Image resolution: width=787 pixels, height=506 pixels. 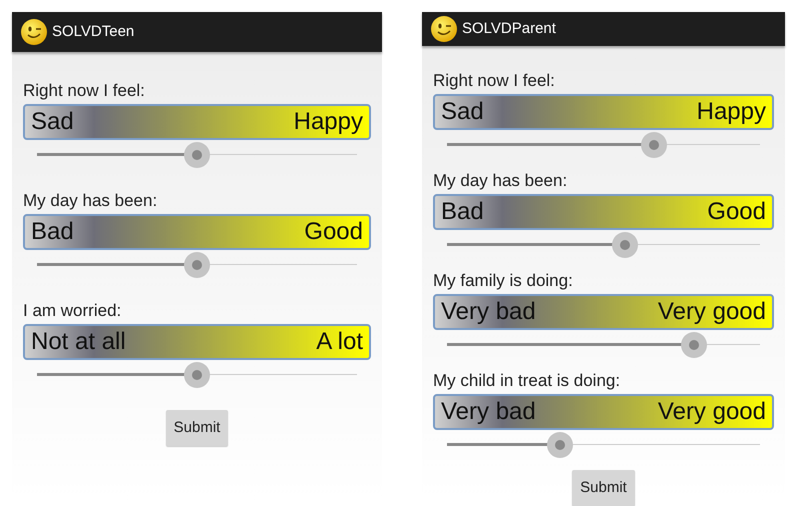 What do you see at coordinates (509, 28) in the screenshot?
I see `app-title: SOLVDParent` at bounding box center [509, 28].